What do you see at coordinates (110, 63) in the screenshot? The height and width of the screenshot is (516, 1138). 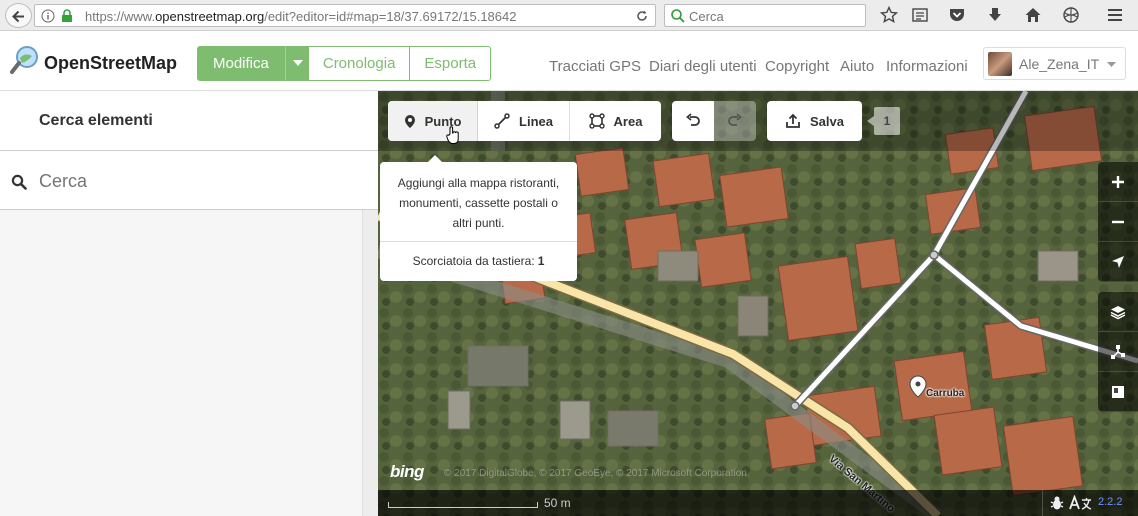 I see `brand-name: OpenStreetMap` at bounding box center [110, 63].